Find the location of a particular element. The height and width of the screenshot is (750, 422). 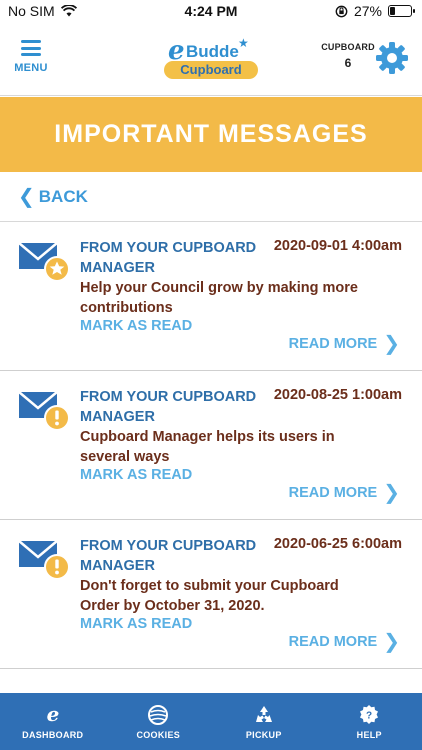

nav-help-label: HELP is located at coordinates (369, 734).